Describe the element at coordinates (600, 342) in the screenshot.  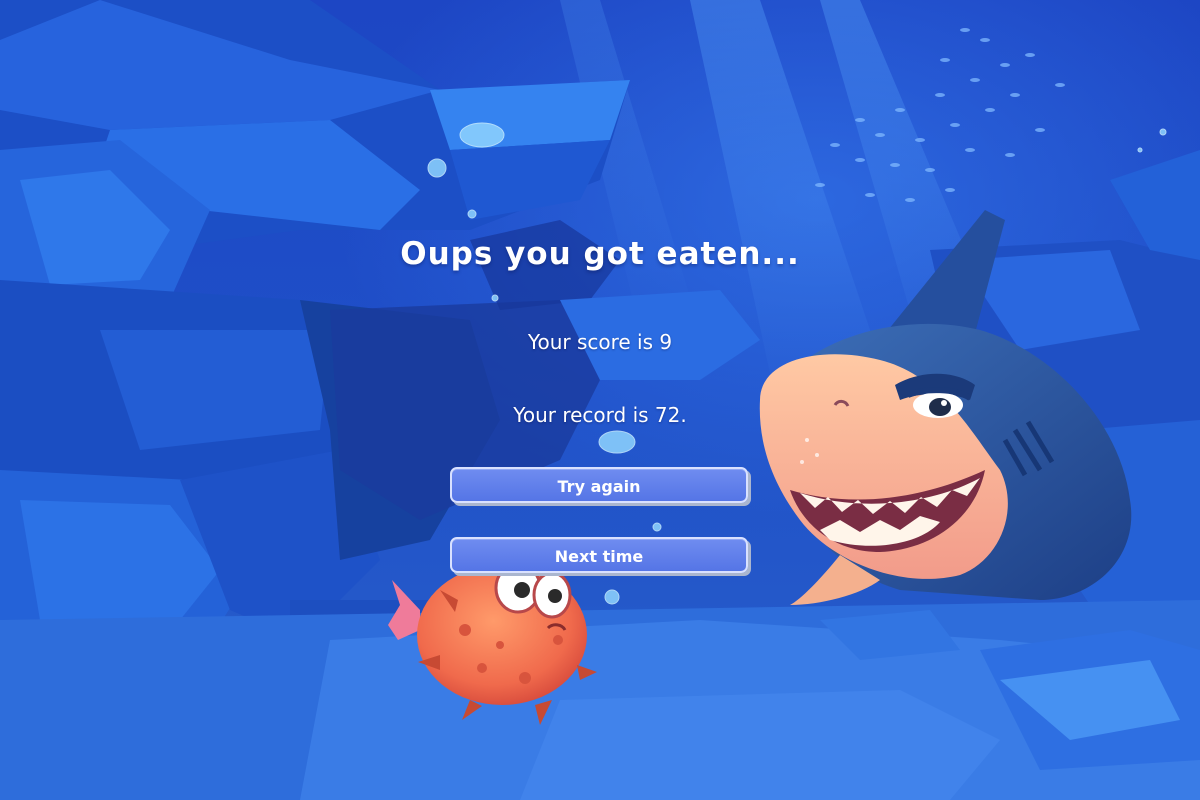
I see `score-text: Your score is 9` at that location.